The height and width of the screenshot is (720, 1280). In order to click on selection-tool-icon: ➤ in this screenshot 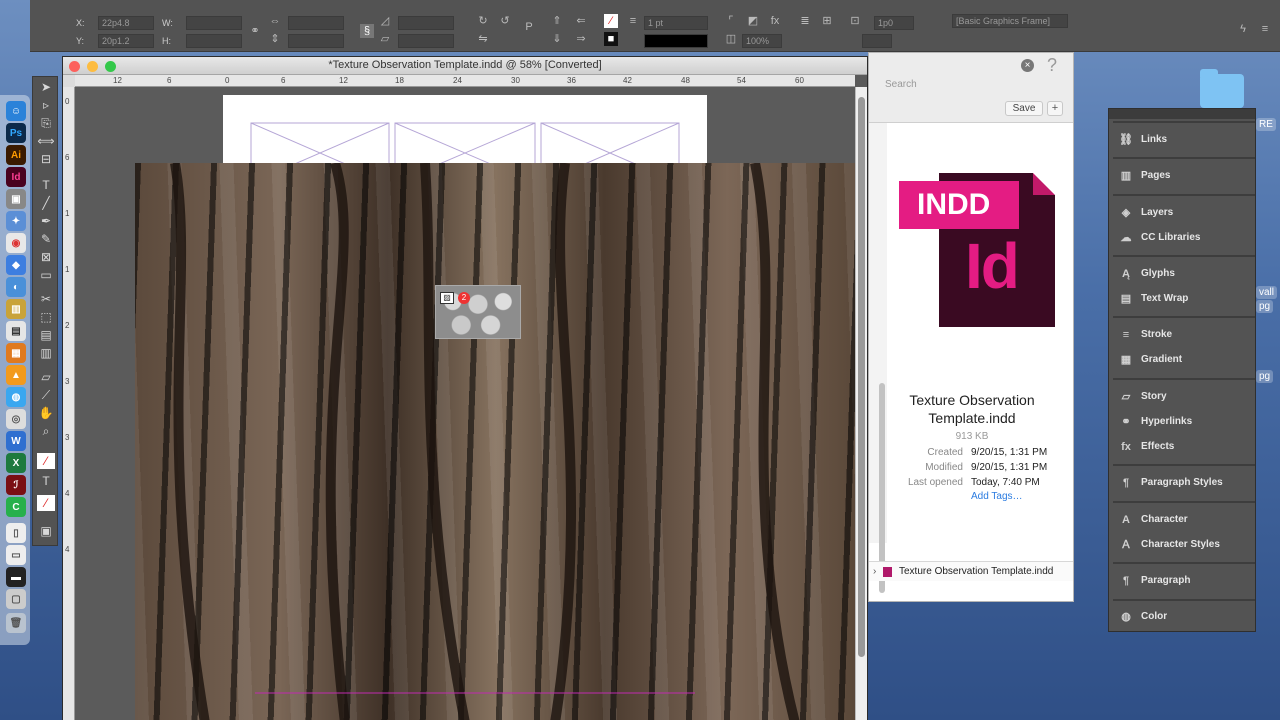, I will do `click(46, 87)`.